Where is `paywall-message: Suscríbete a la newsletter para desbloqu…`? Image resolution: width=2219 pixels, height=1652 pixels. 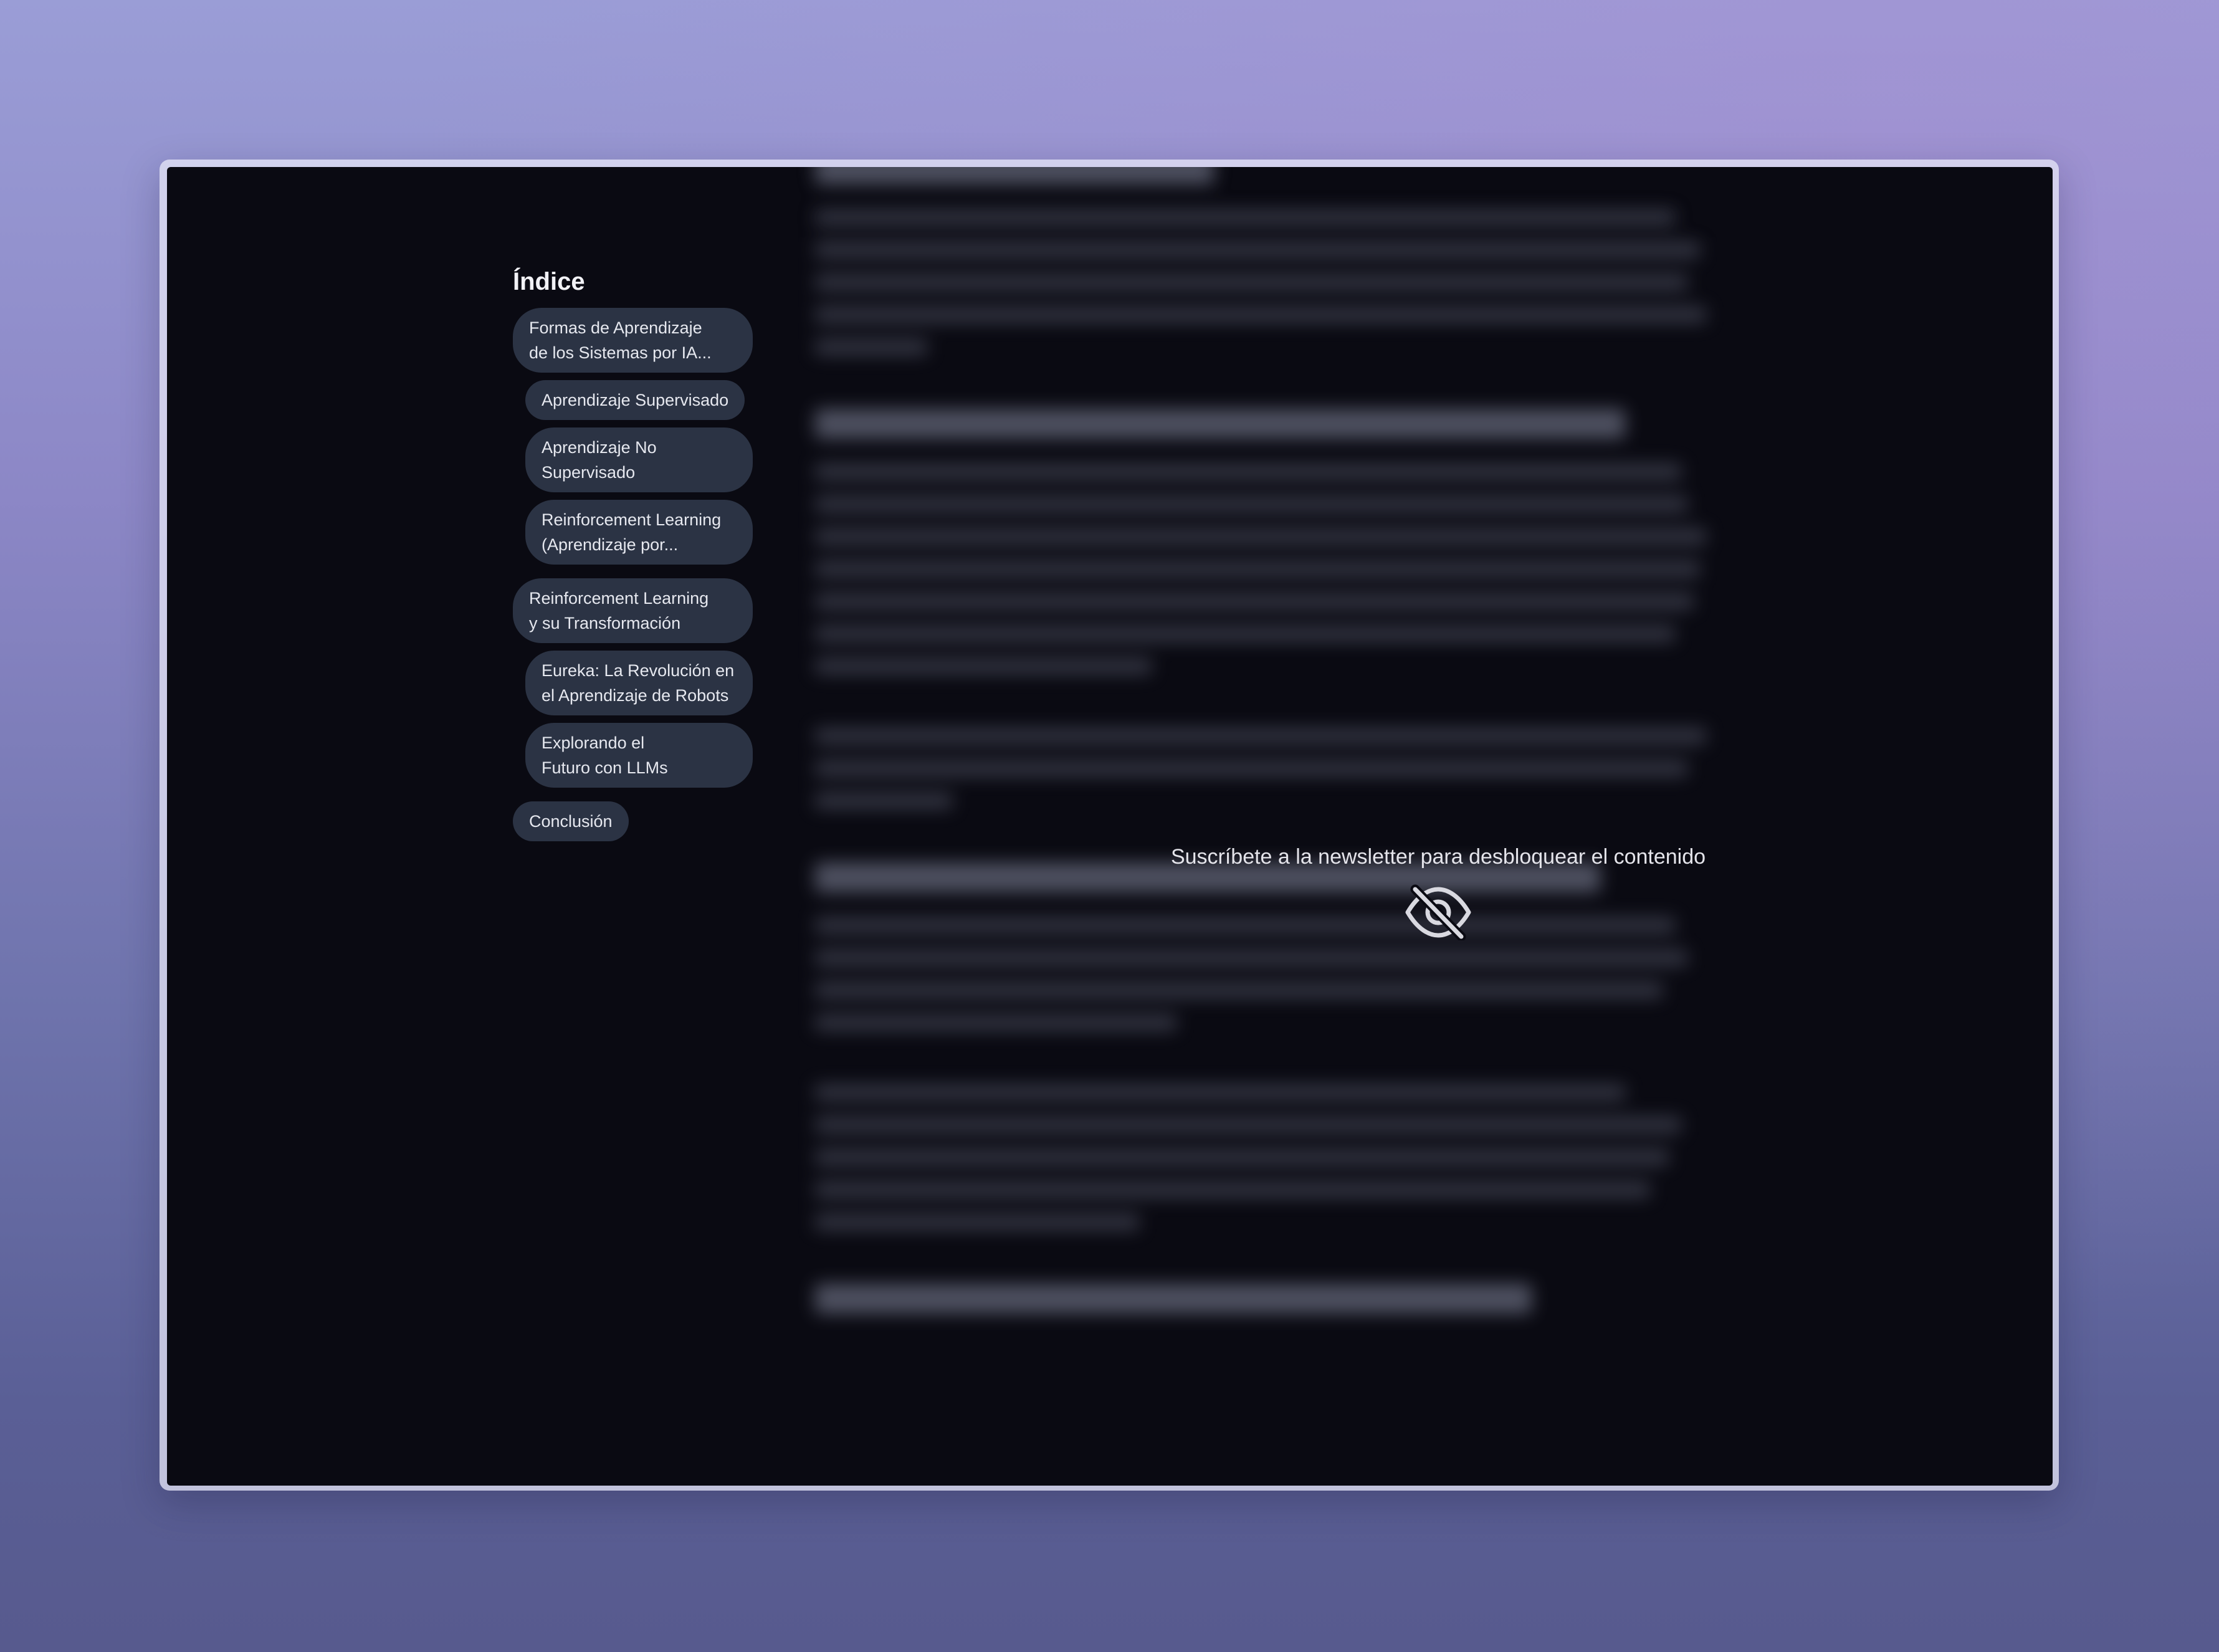 paywall-message: Suscríbete a la newsletter para desbloqu… is located at coordinates (1438, 857).